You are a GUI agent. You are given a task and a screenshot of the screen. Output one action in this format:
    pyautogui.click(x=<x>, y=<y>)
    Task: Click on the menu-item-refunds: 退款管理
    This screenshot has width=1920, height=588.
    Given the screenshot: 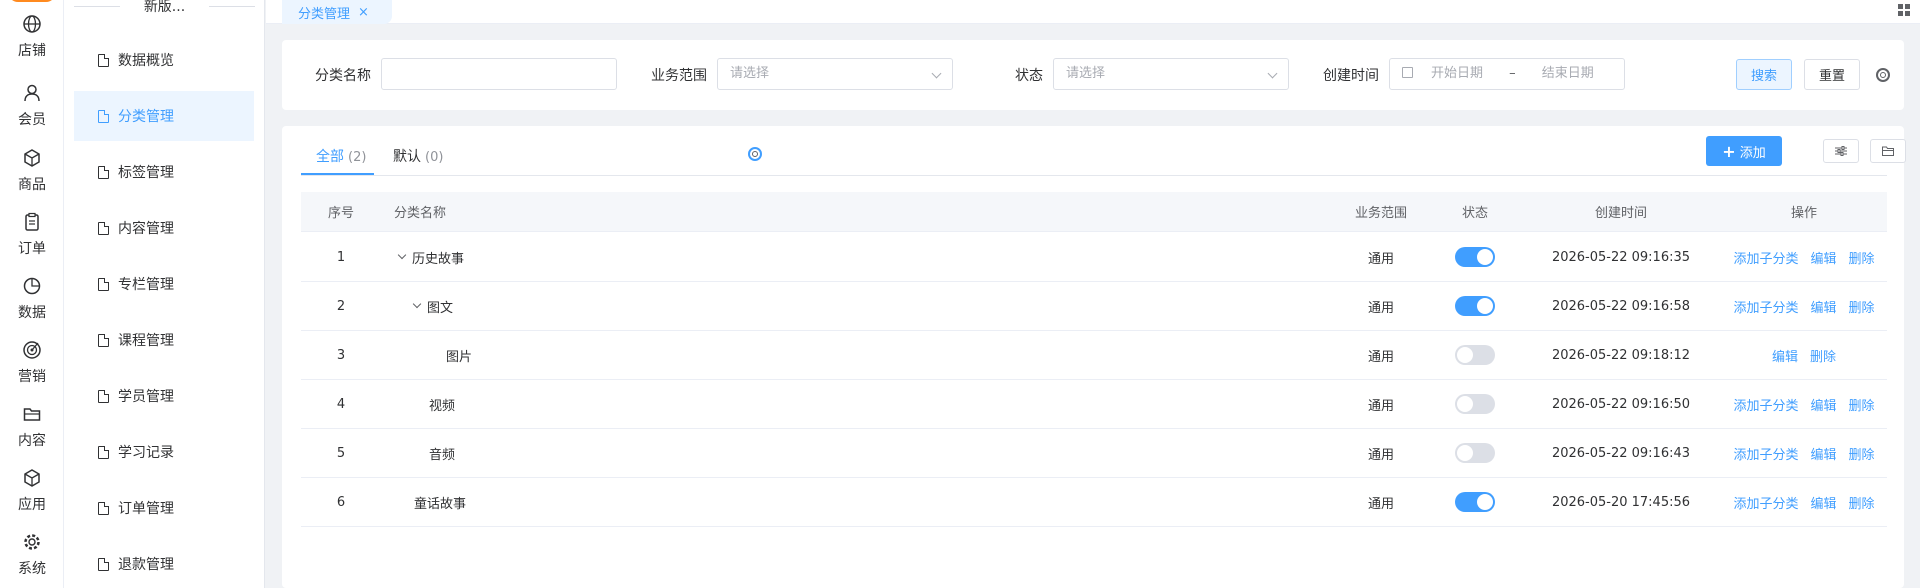 What is the action you would take?
    pyautogui.click(x=164, y=563)
    